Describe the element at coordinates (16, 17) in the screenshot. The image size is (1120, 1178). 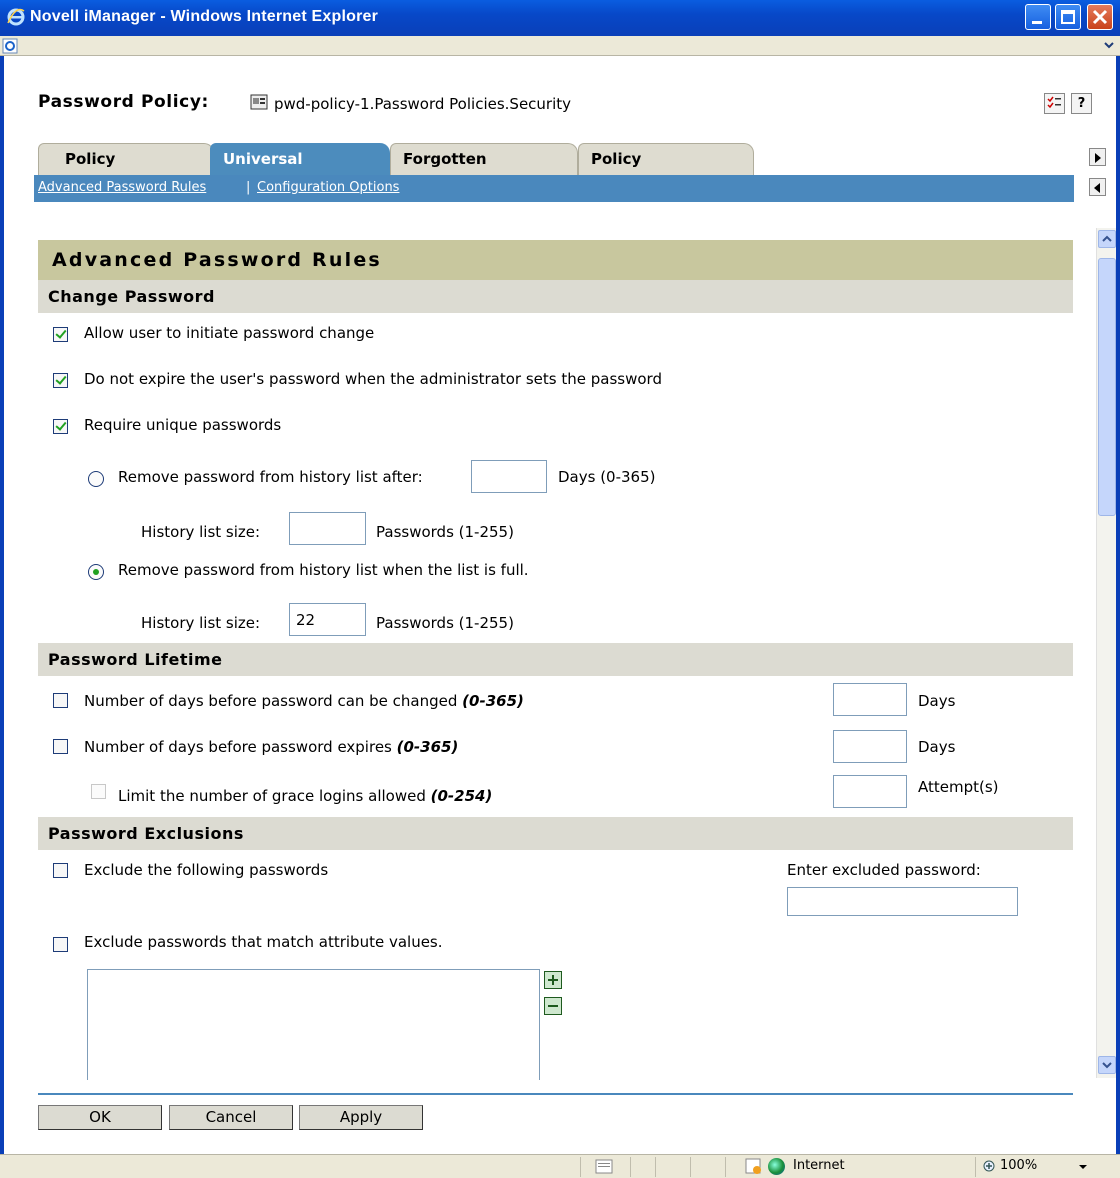
I see `internet-explorer-icon` at that location.